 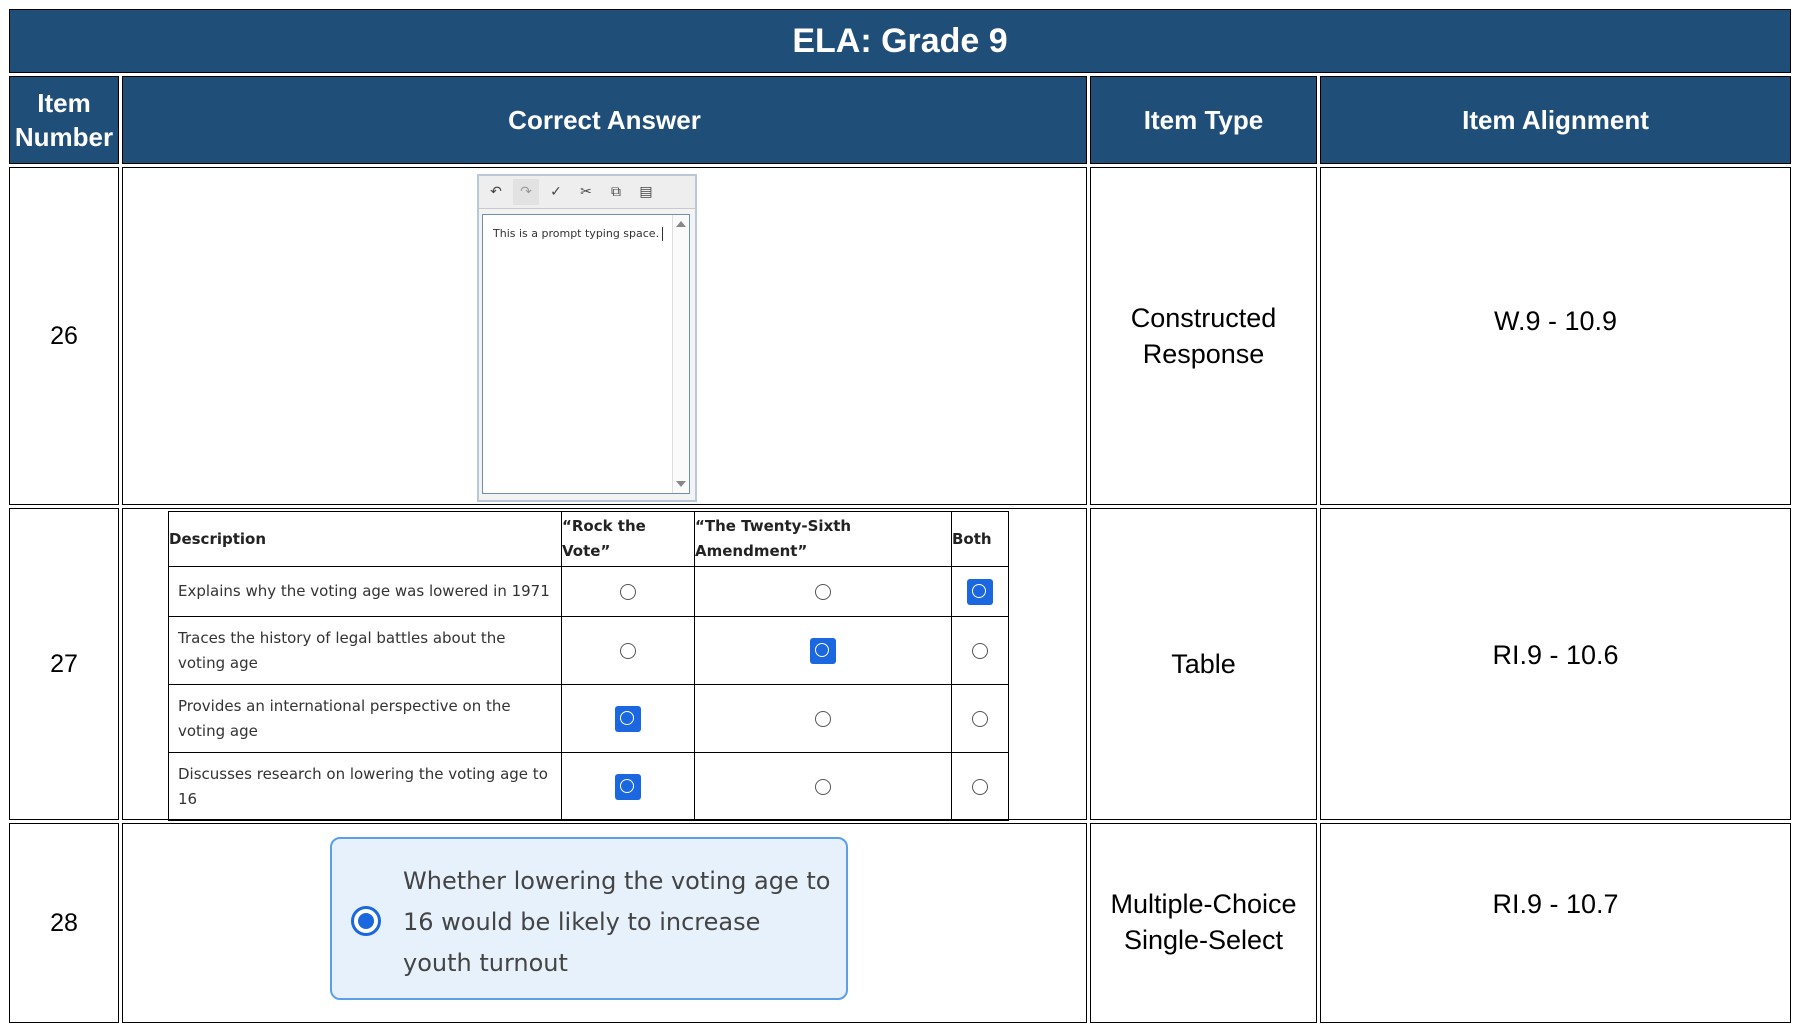 I want to click on item-type: Constructed Response, so click(x=1203, y=336).